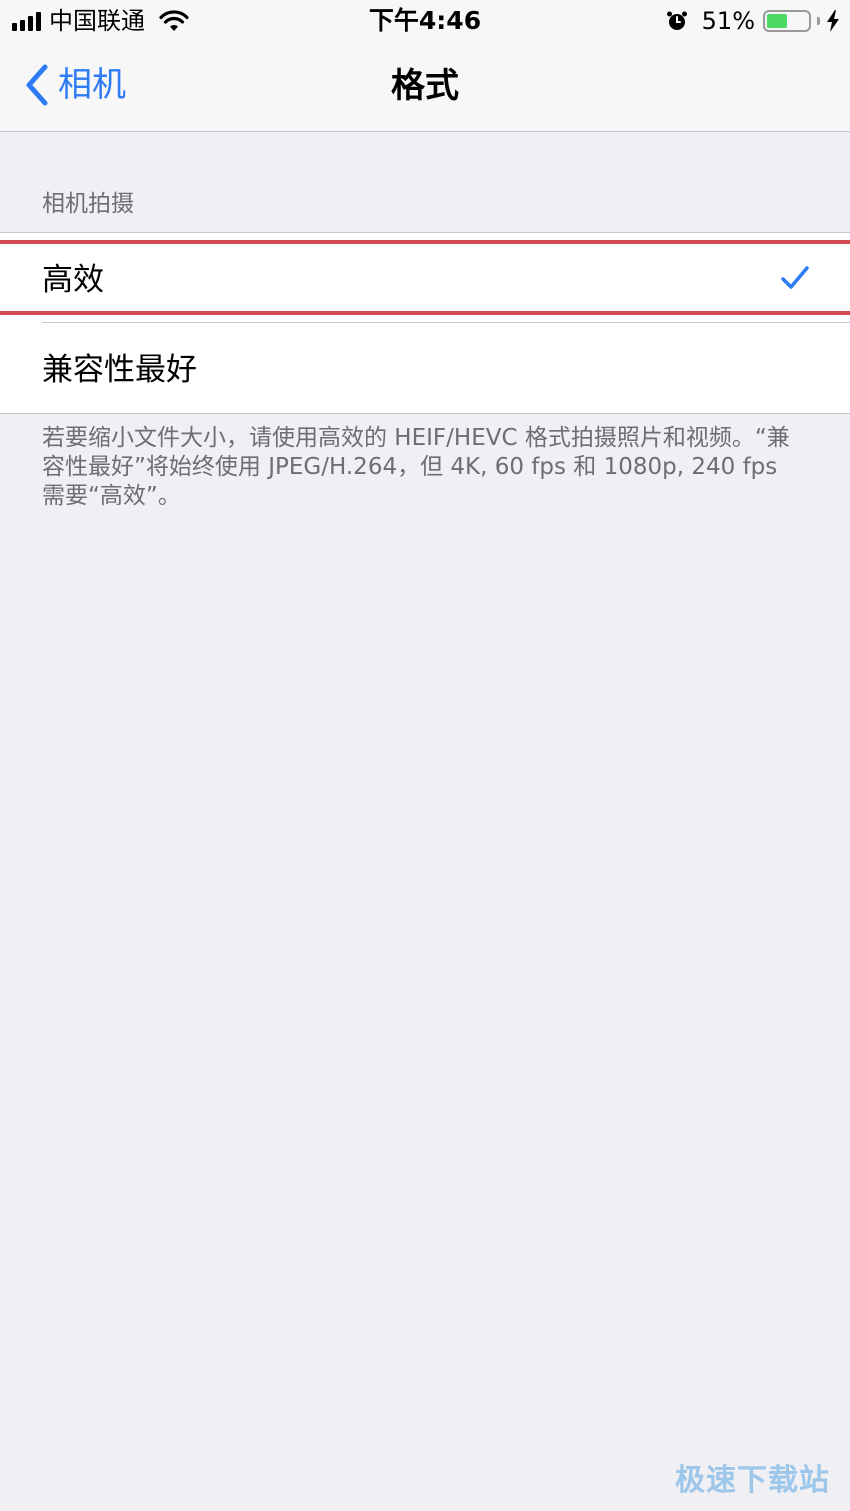 The width and height of the screenshot is (850, 1511). Describe the element at coordinates (676, 20) in the screenshot. I see `alarm-icon` at that location.